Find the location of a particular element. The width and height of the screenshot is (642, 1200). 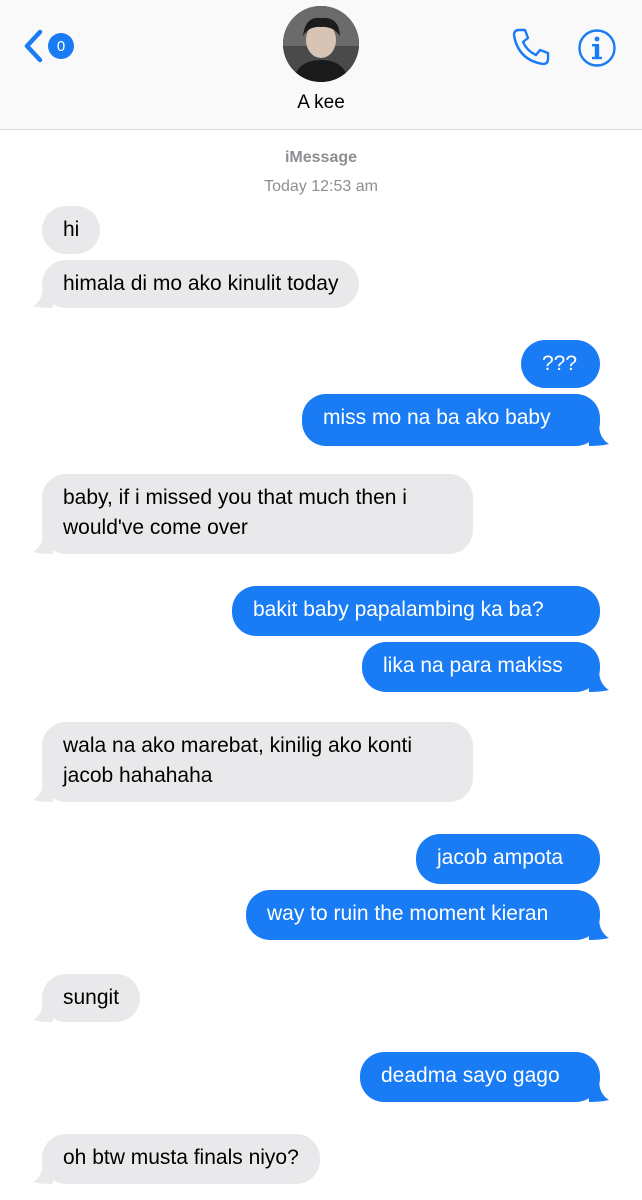

phone-icon is located at coordinates (531, 47).